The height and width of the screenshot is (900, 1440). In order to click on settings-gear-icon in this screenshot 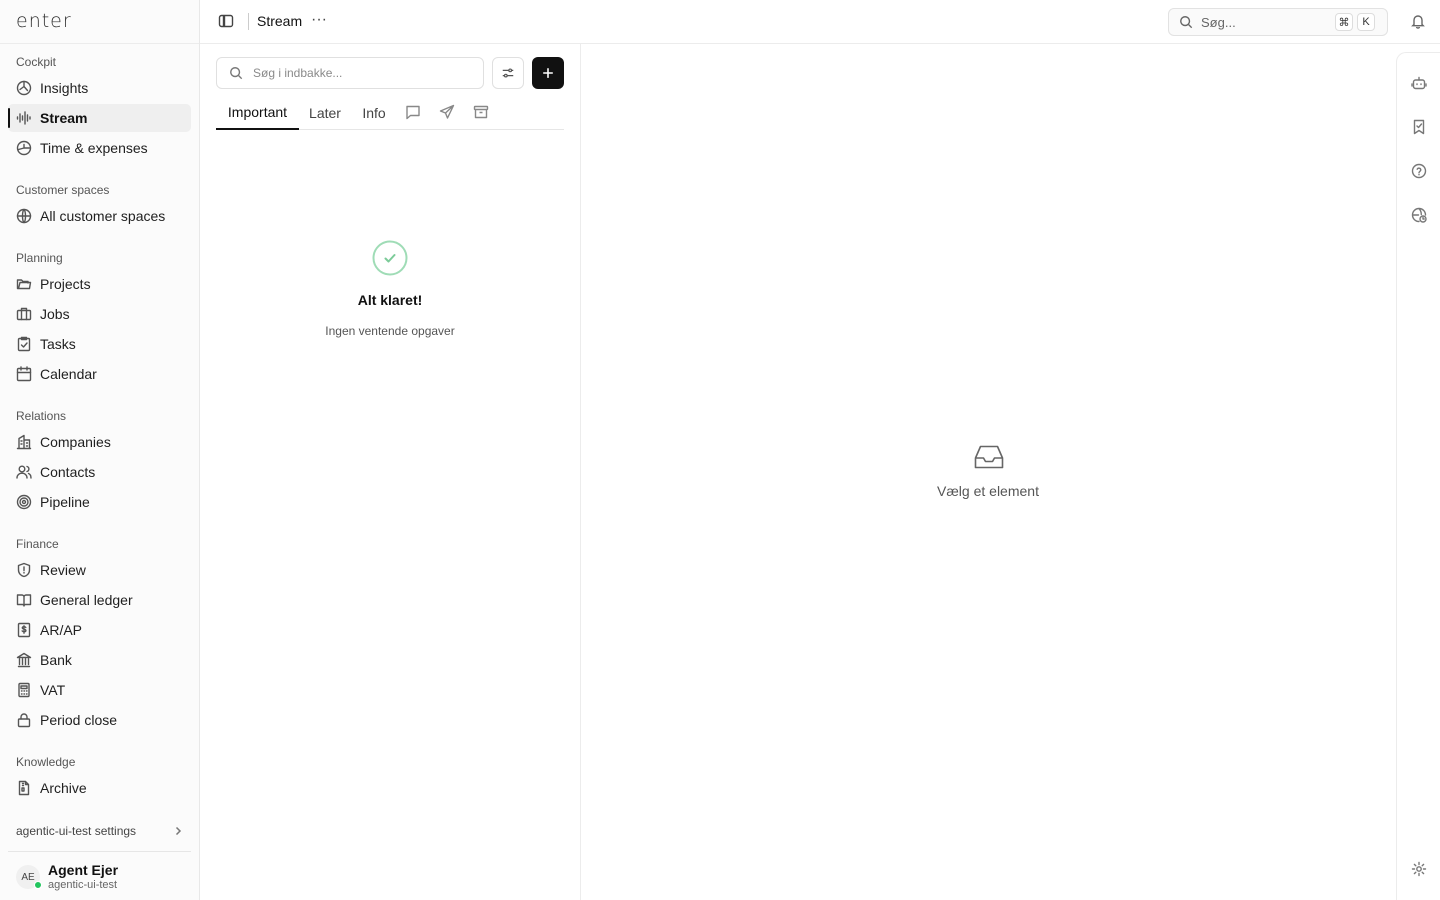, I will do `click(1419, 869)`.